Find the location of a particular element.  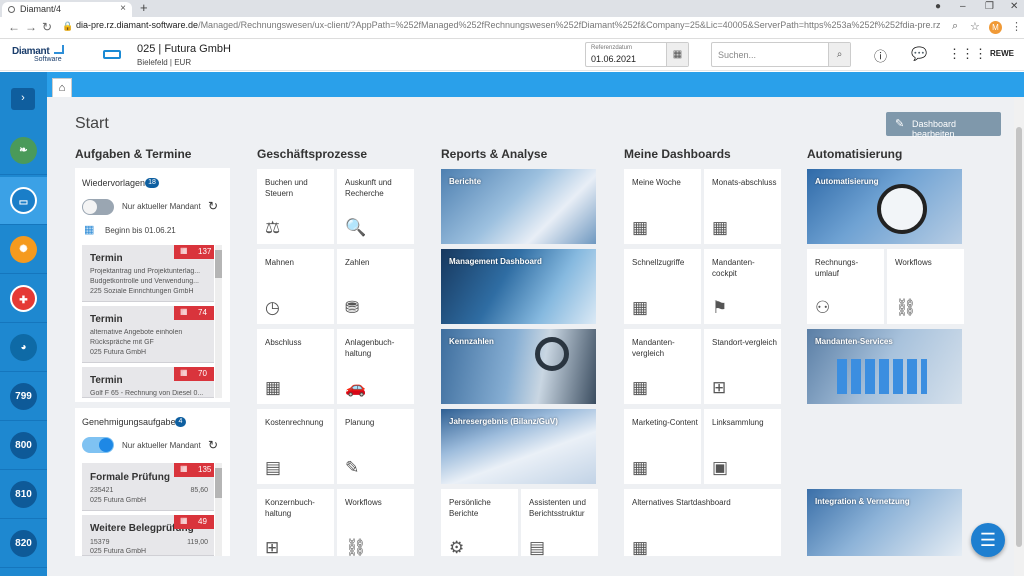

rail-item-799: 799 is located at coordinates (23, 397).